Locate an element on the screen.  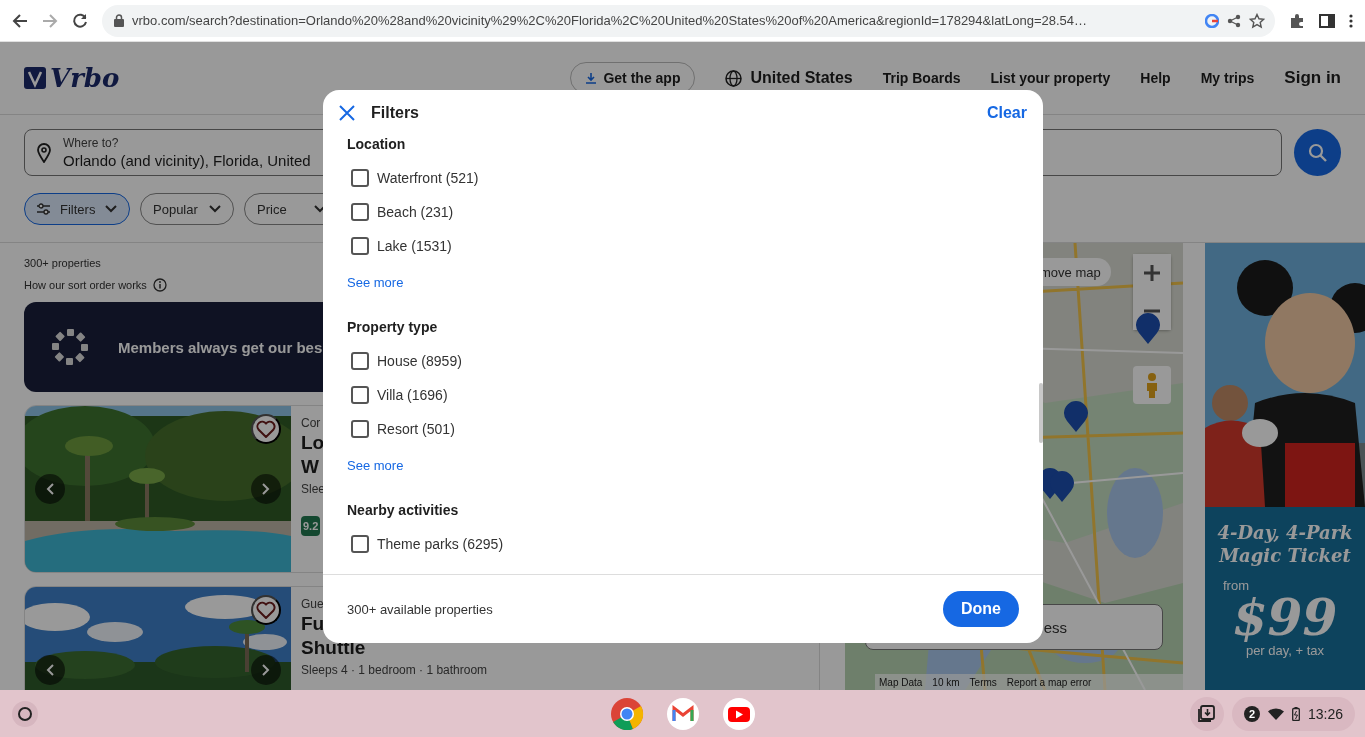
rating-badge: 9.2 is located at coordinates (311, 526).